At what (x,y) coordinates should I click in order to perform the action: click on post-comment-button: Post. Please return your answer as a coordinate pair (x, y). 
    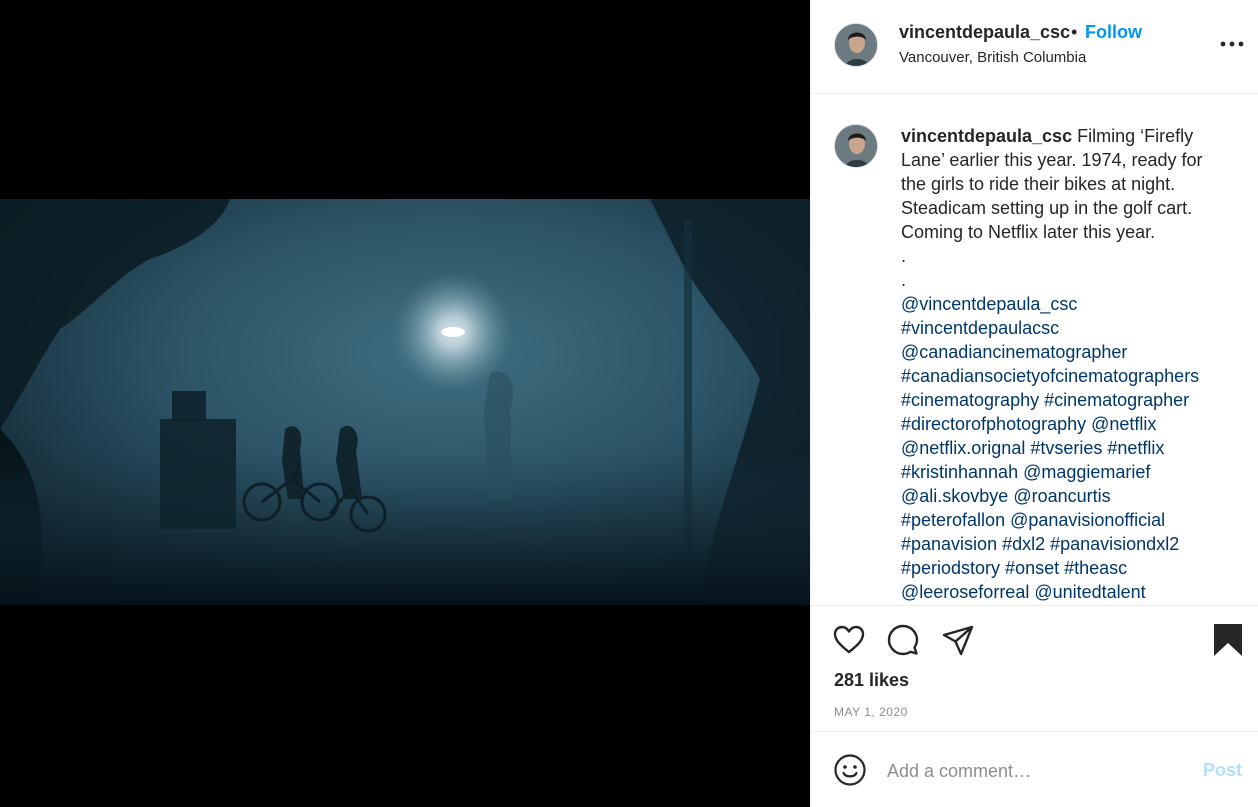
    Looking at the image, I should click on (1222, 770).